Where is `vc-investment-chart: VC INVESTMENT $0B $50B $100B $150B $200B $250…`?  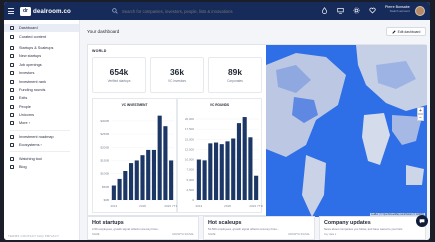
vc-investment-chart: VC INVESTMENT $0B $50B $100B $150B $200B $250… is located at coordinates (135, 155).